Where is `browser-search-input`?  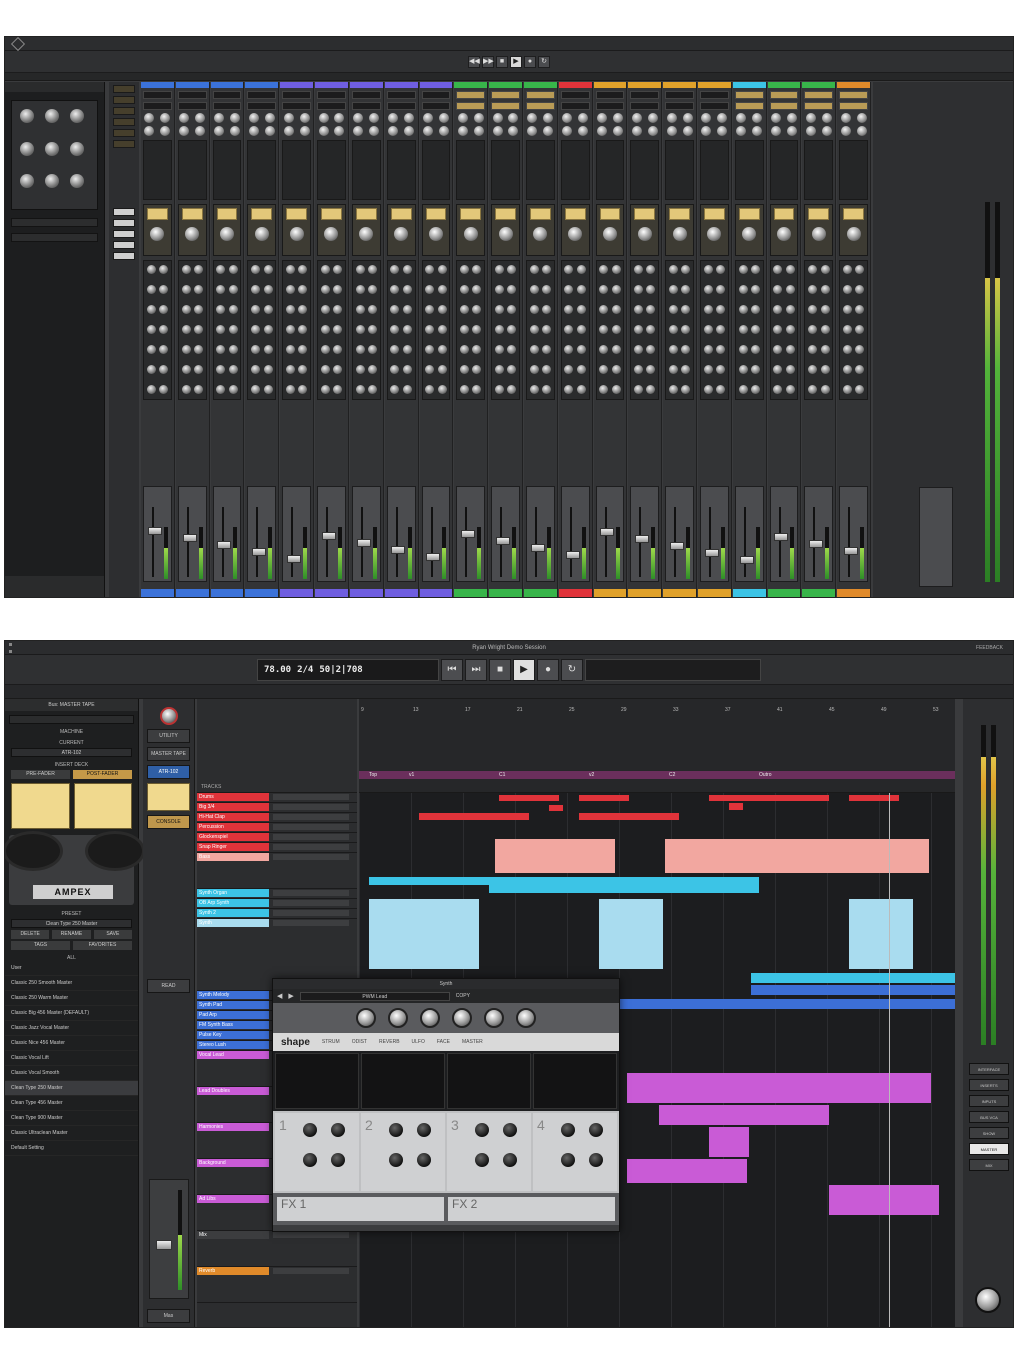
browser-search-input is located at coordinates (71, 719).